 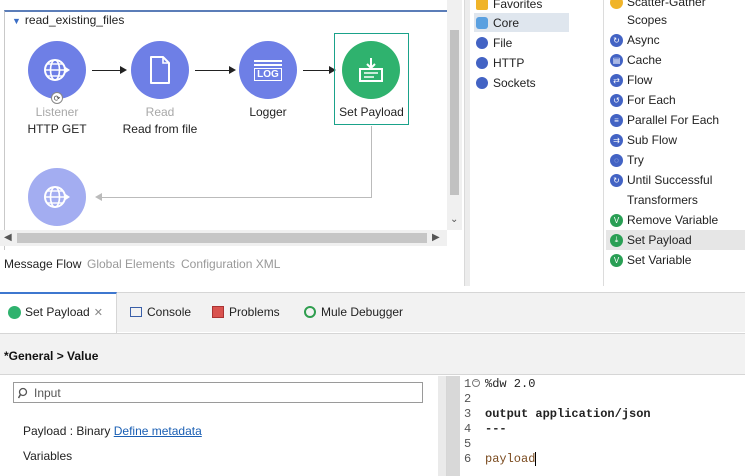 I want to click on tab-problems: Problems, so click(x=246, y=312).